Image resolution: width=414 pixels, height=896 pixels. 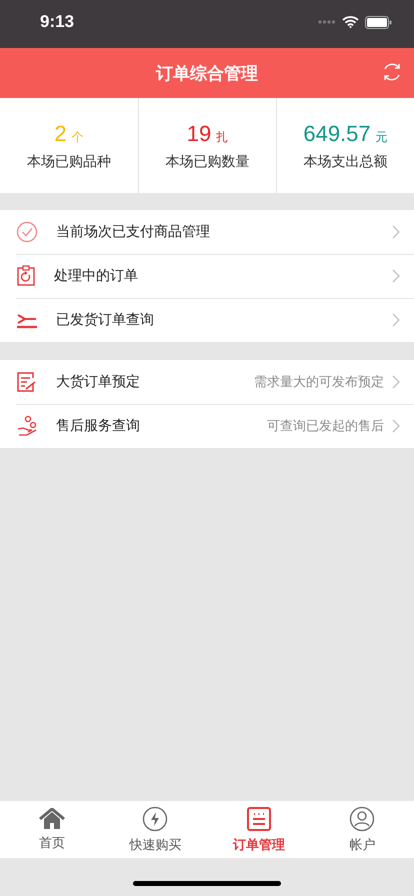 What do you see at coordinates (224, 320) in the screenshot?
I see `menu-item-label: 已发货订单查询` at bounding box center [224, 320].